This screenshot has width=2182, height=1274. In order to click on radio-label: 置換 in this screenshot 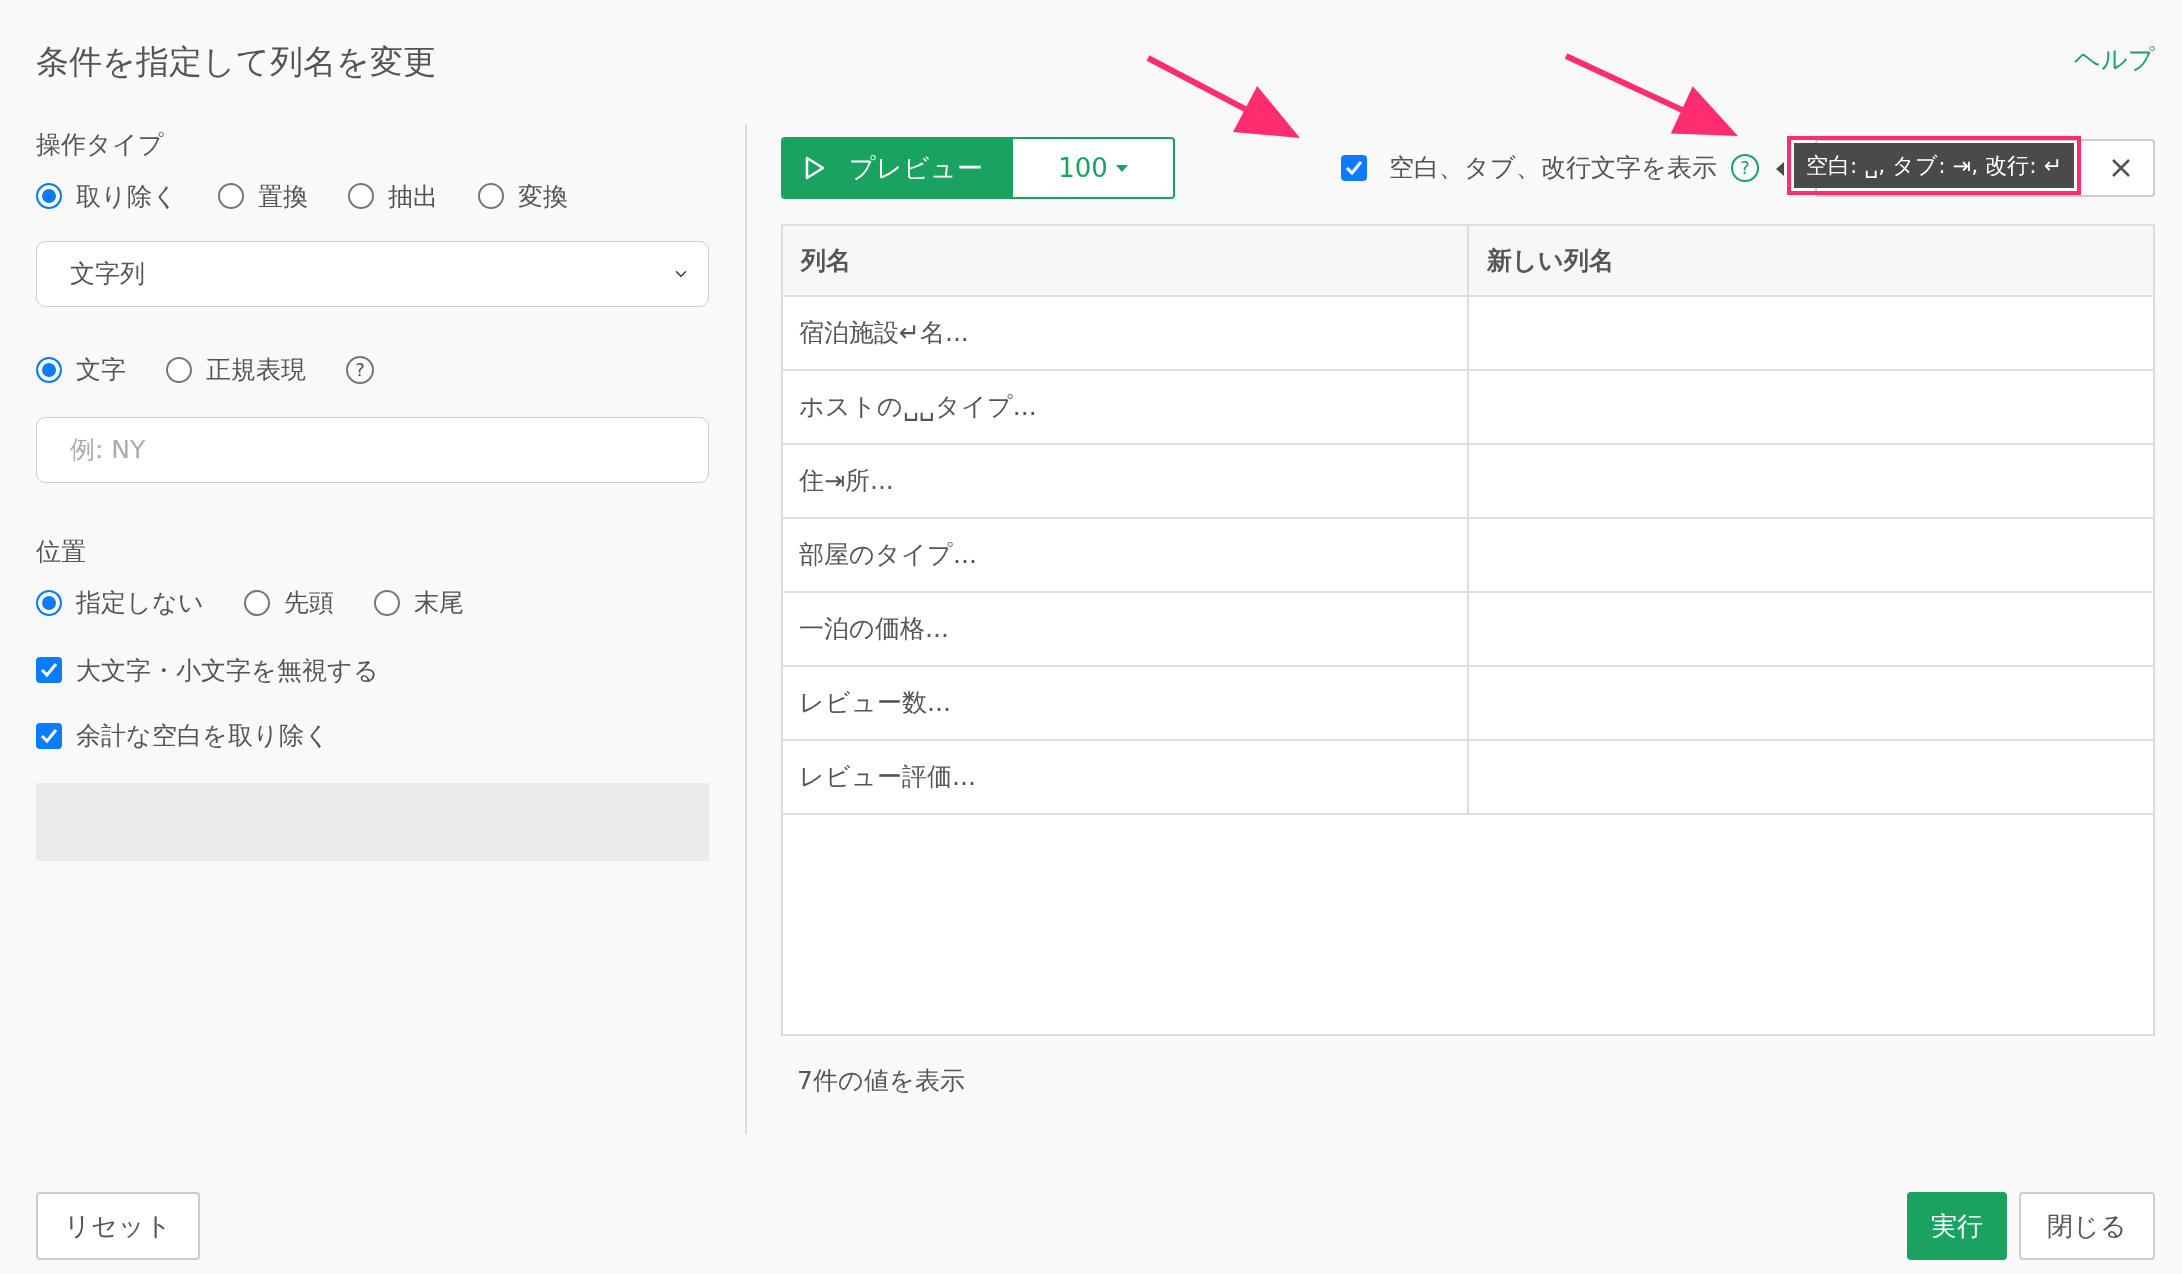, I will do `click(283, 196)`.